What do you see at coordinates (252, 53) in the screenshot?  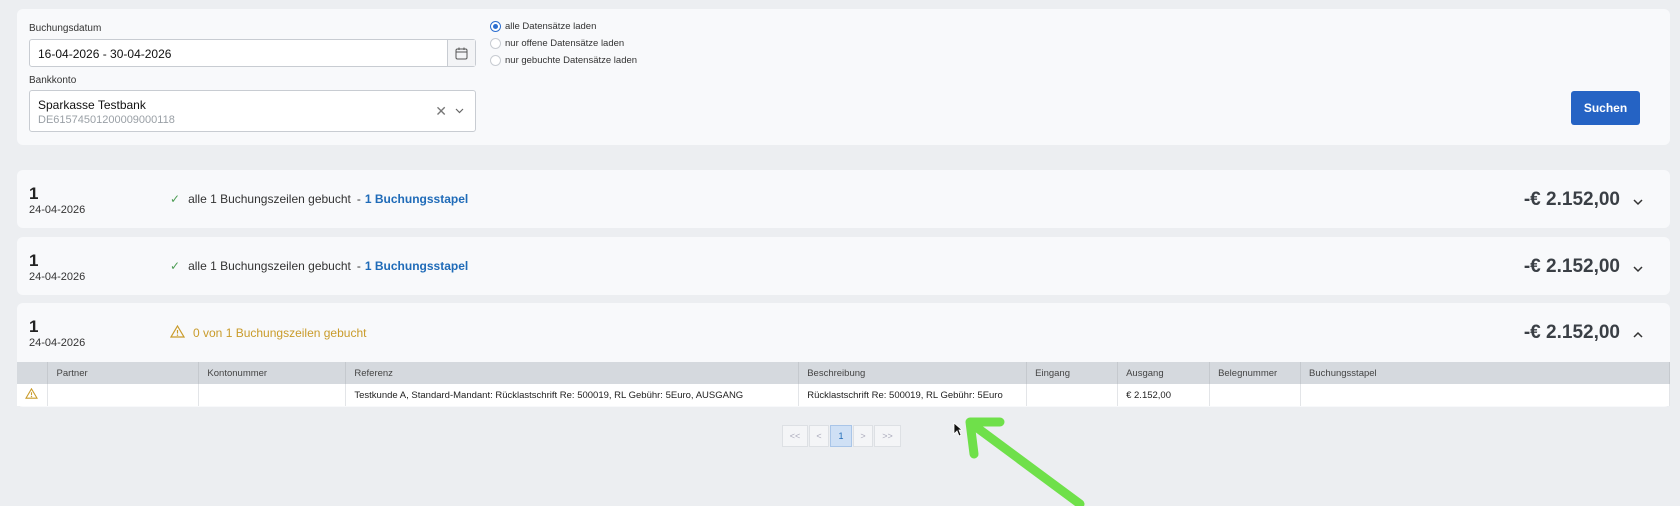 I see `booking-date-input: 16-04-2026 - 30-04-2026` at bounding box center [252, 53].